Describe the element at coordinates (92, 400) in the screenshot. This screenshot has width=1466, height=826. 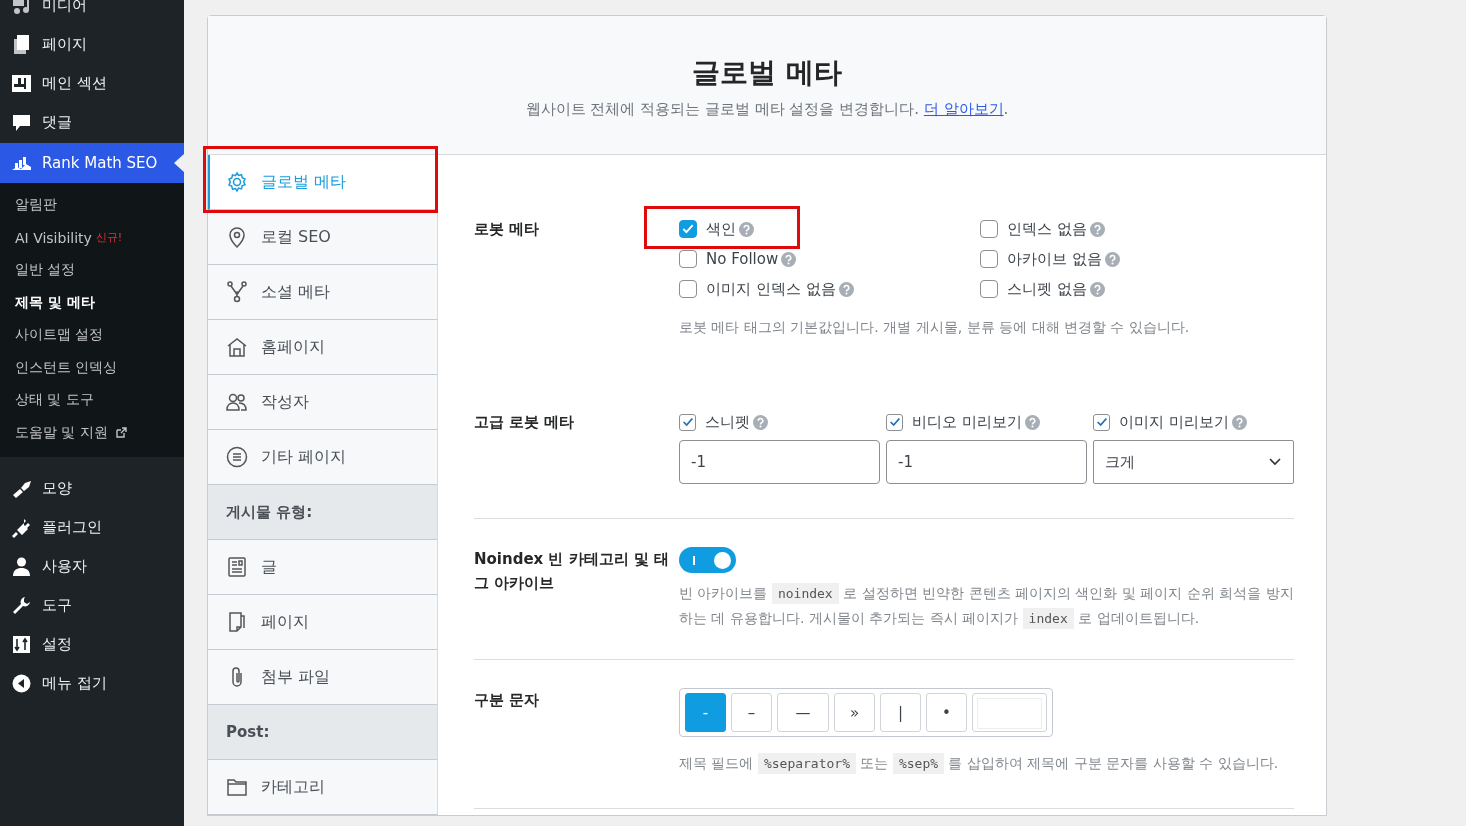
I see `submenu-item: 상태 및 도구` at that location.